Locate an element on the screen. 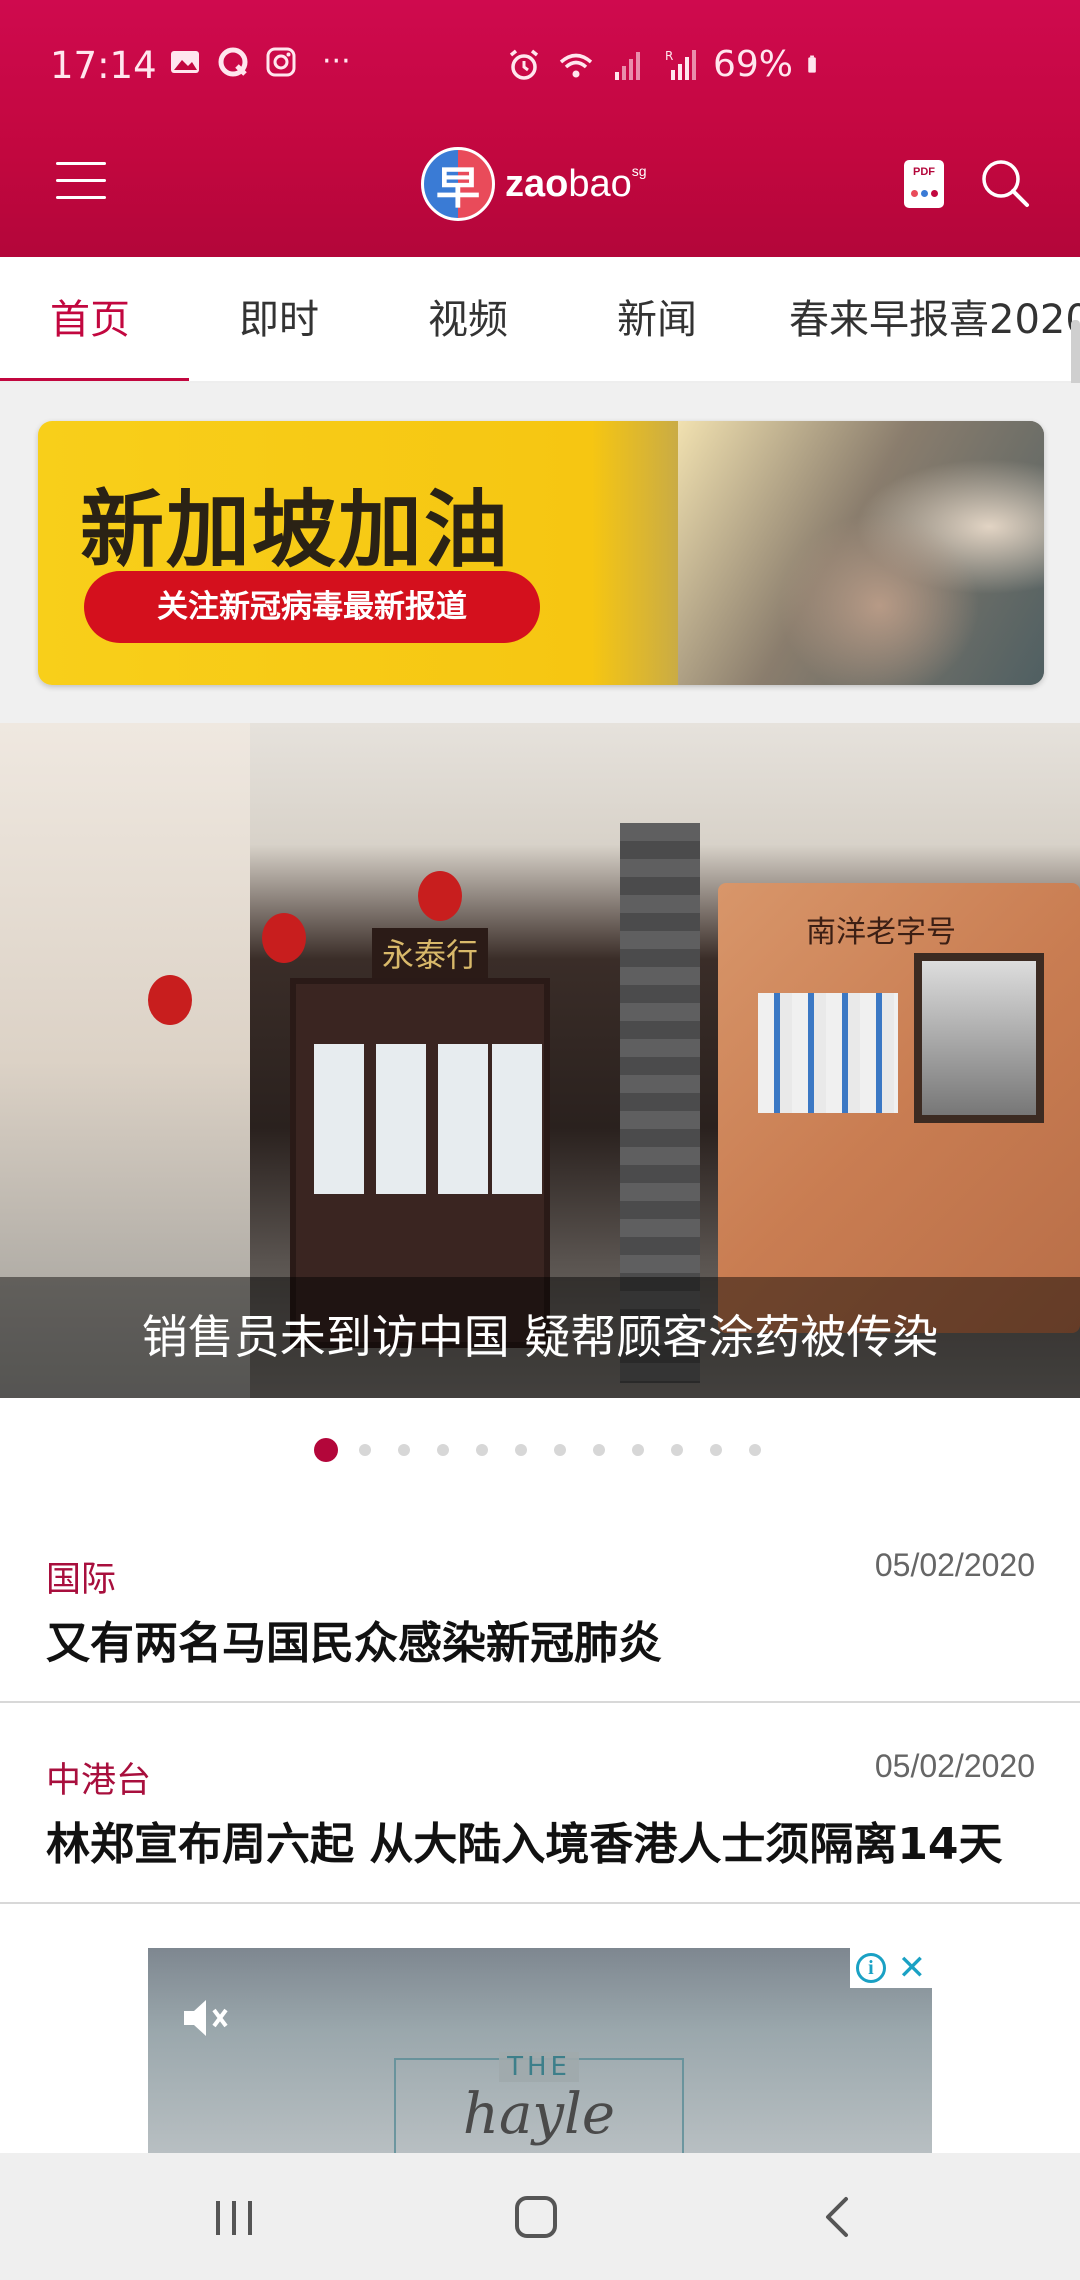  ad-choices: i ✕ is located at coordinates (891, 1968).